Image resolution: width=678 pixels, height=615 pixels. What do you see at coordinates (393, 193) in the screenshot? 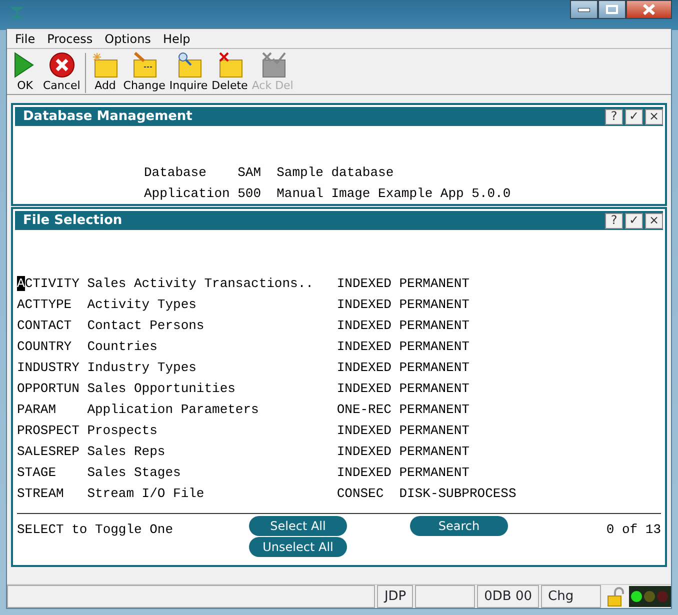
I see `field-value: Manual Image Example App 5.0.0` at bounding box center [393, 193].